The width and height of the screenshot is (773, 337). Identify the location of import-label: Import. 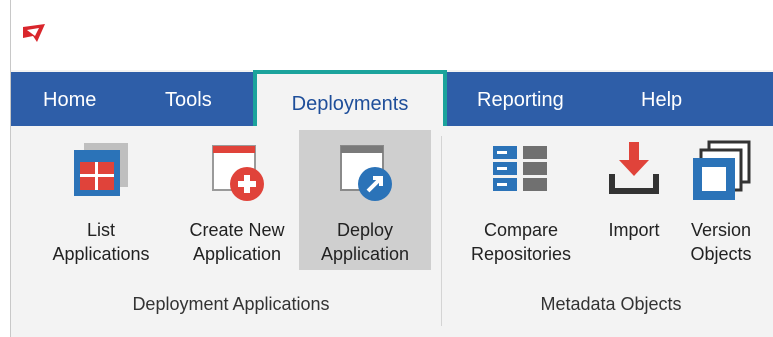
(634, 230).